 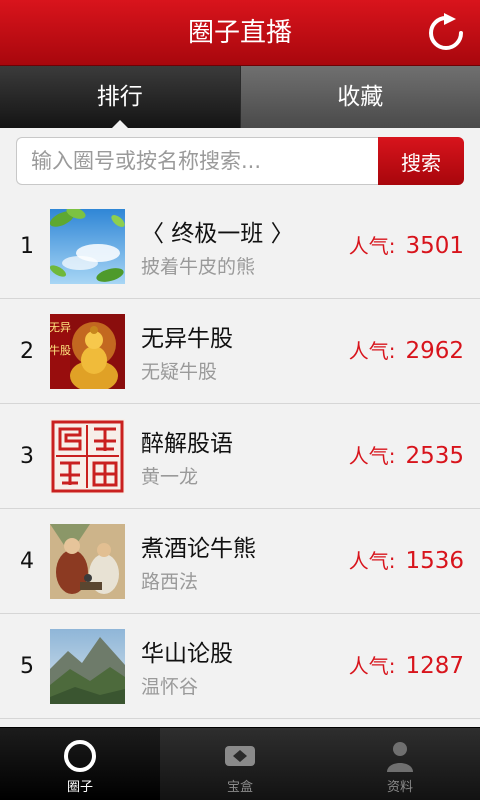 I want to click on circle-name: 煮酒论牛熊, so click(x=198, y=549).